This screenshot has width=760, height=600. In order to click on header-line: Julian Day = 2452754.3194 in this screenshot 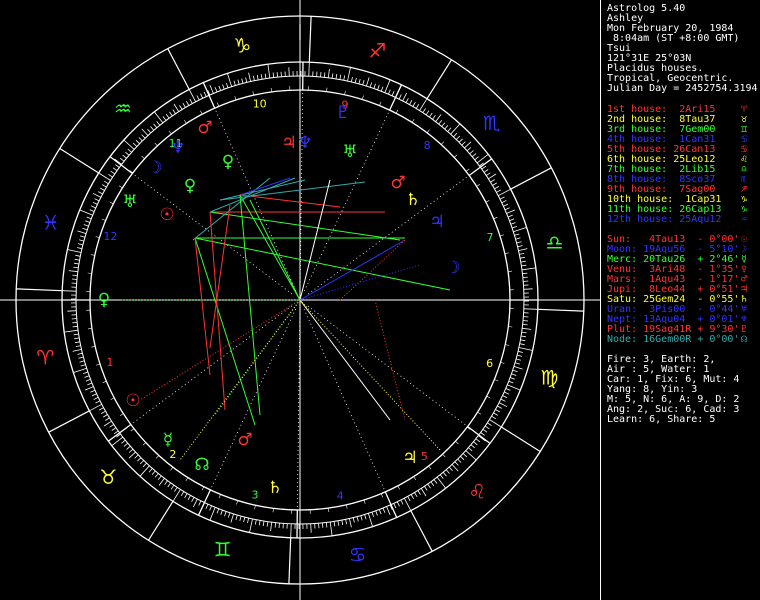, I will do `click(682, 88)`.